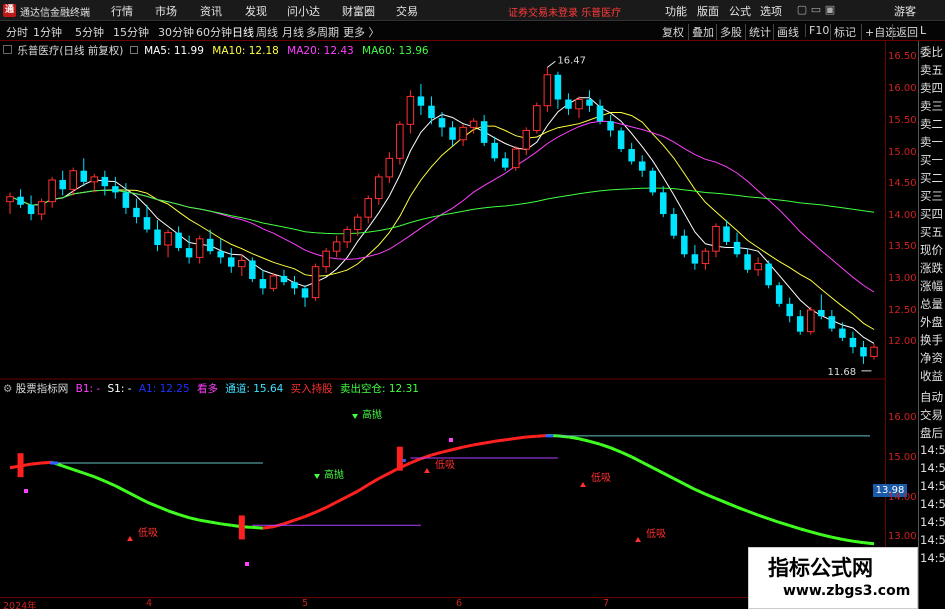 This screenshot has width=945, height=609. I want to click on quote-row: 买五, so click(932, 232).